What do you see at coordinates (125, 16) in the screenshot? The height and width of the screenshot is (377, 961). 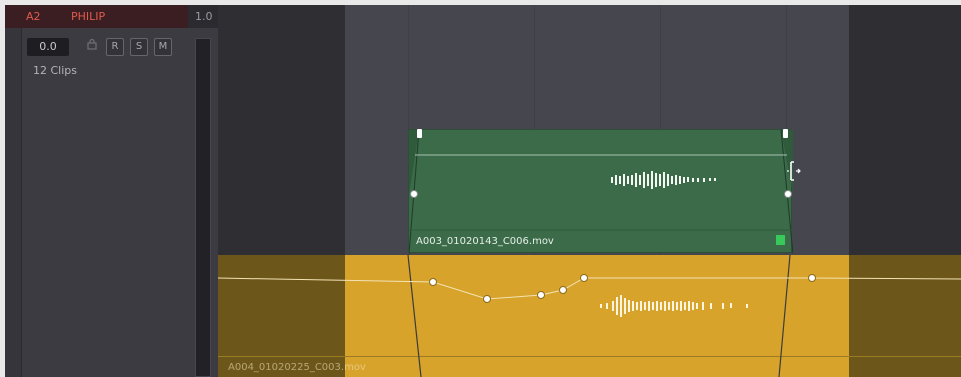 I see `track-name: PHILIP` at bounding box center [125, 16].